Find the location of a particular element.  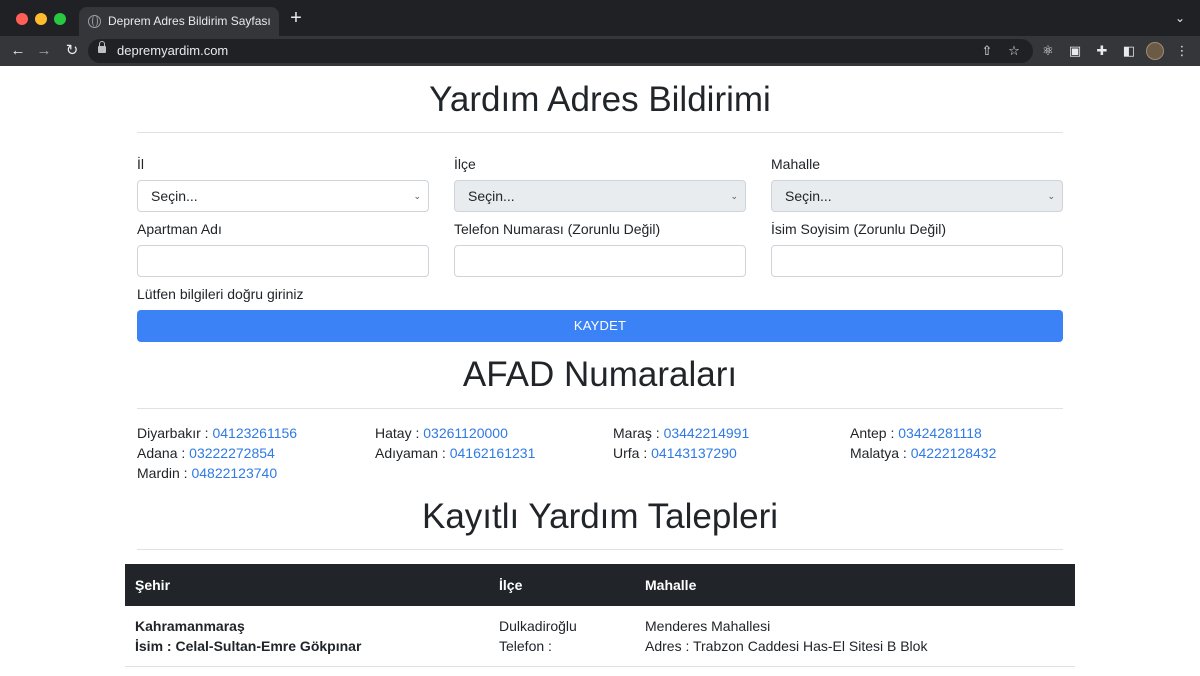

afad-city: Diyarbakır : is located at coordinates (173, 433).